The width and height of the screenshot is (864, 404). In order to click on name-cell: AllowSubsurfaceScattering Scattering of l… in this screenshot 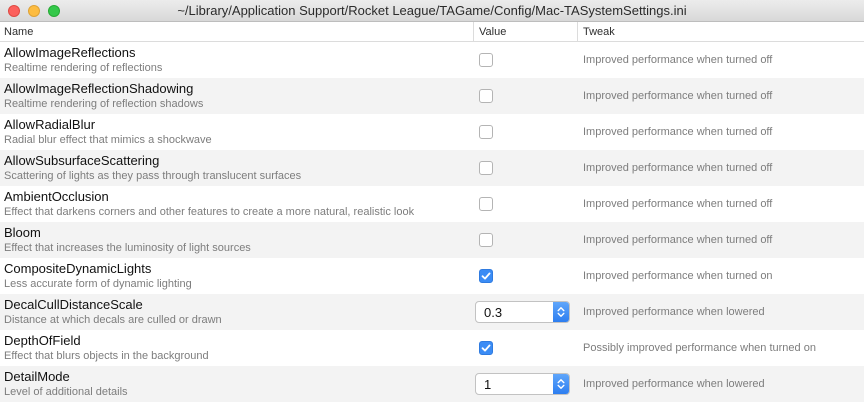, I will do `click(236, 168)`.